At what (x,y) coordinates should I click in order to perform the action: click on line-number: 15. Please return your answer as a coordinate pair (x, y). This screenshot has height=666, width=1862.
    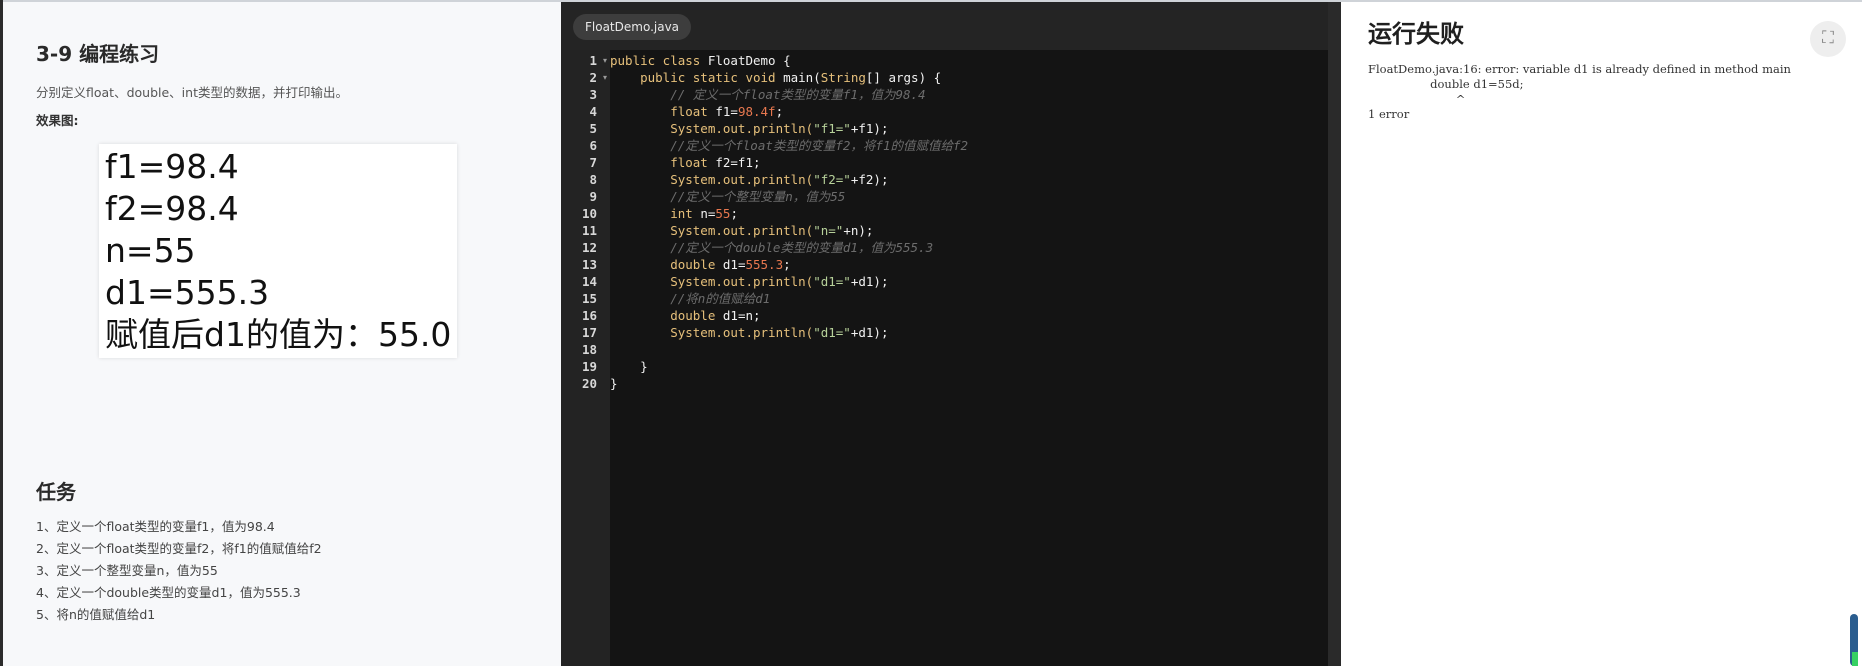
    Looking at the image, I should click on (589, 298).